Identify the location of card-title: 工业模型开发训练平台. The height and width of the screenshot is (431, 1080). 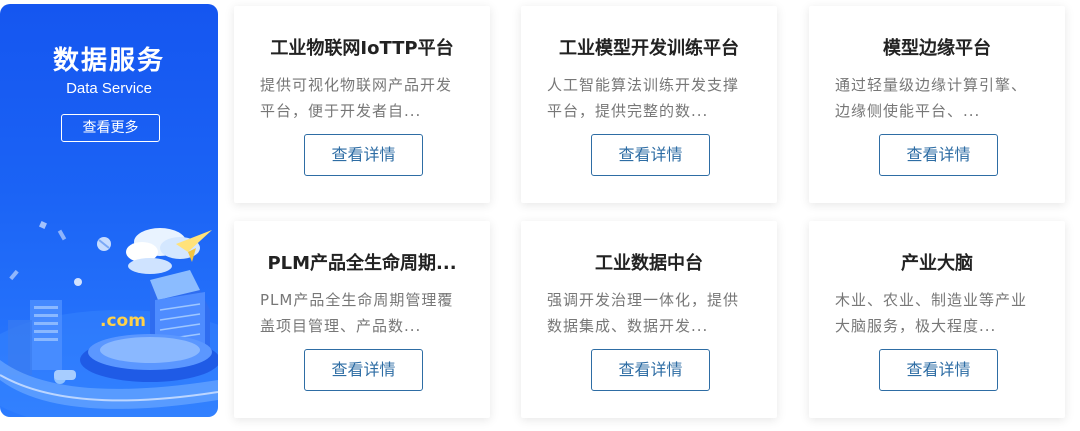
(649, 48).